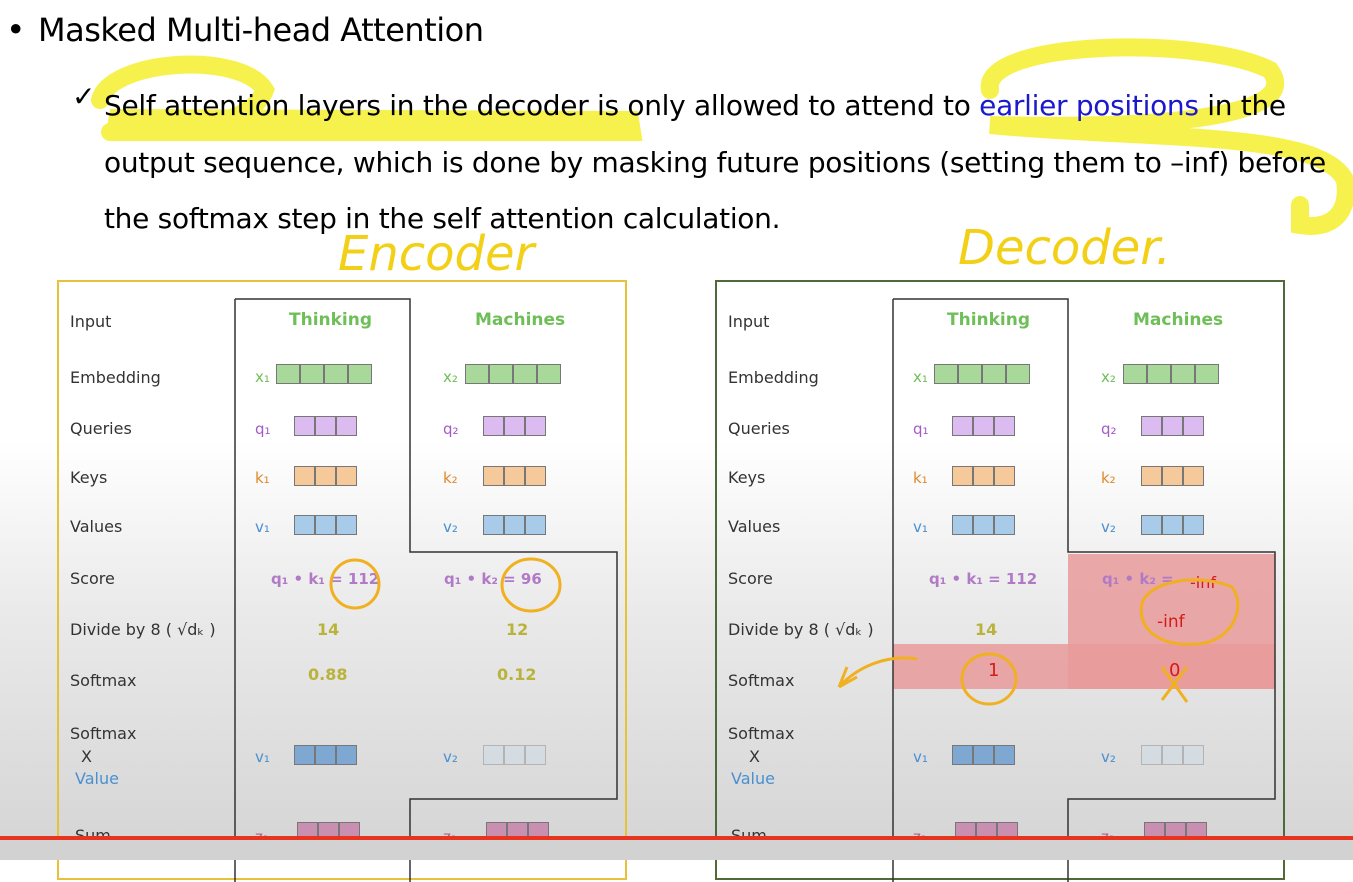 The width and height of the screenshot is (1353, 882). What do you see at coordinates (676, 850) in the screenshot?
I see `player-bottom-strip` at bounding box center [676, 850].